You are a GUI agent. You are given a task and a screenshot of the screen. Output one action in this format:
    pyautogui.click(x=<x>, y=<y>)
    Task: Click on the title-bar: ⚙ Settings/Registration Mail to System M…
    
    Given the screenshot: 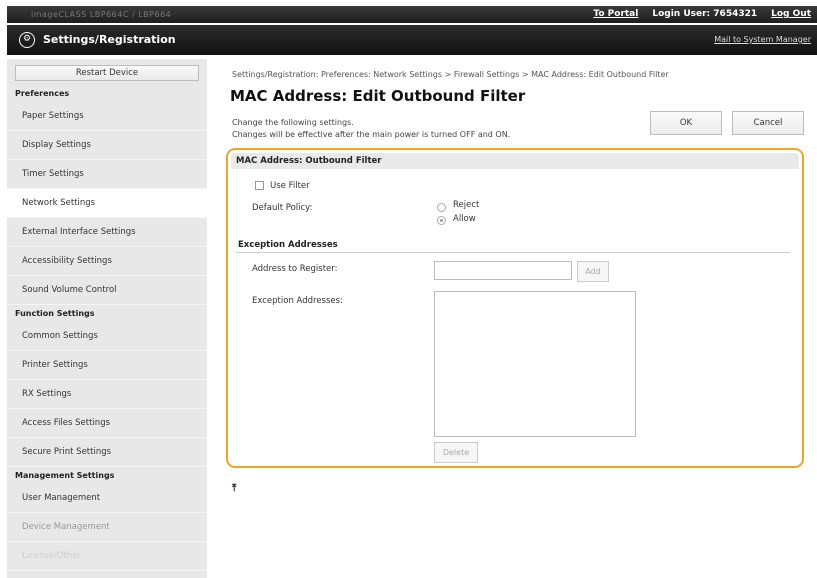 What is the action you would take?
    pyautogui.click(x=412, y=40)
    